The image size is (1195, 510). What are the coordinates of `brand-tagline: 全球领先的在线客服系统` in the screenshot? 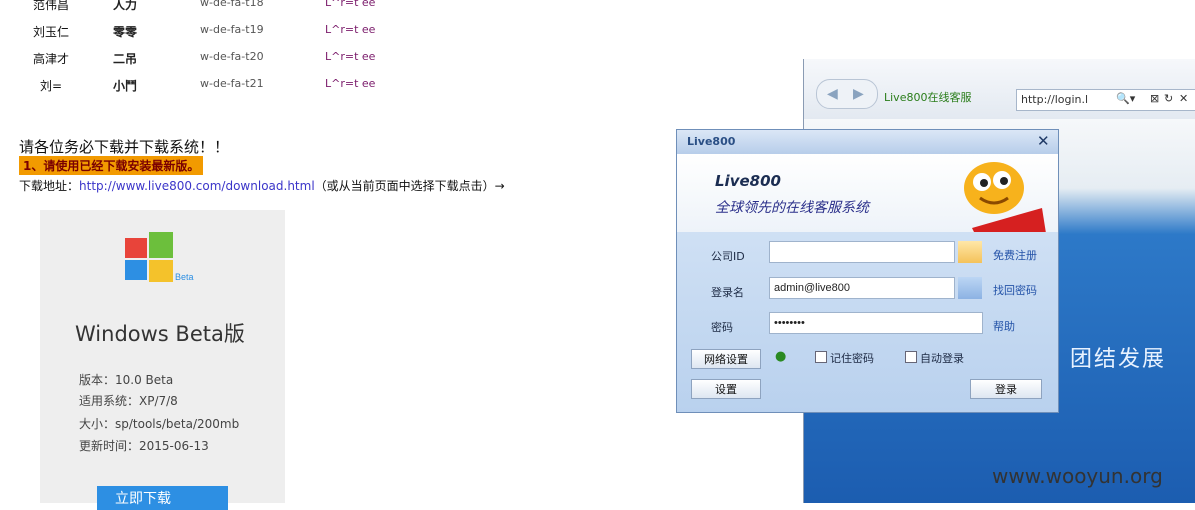 It's located at (792, 208).